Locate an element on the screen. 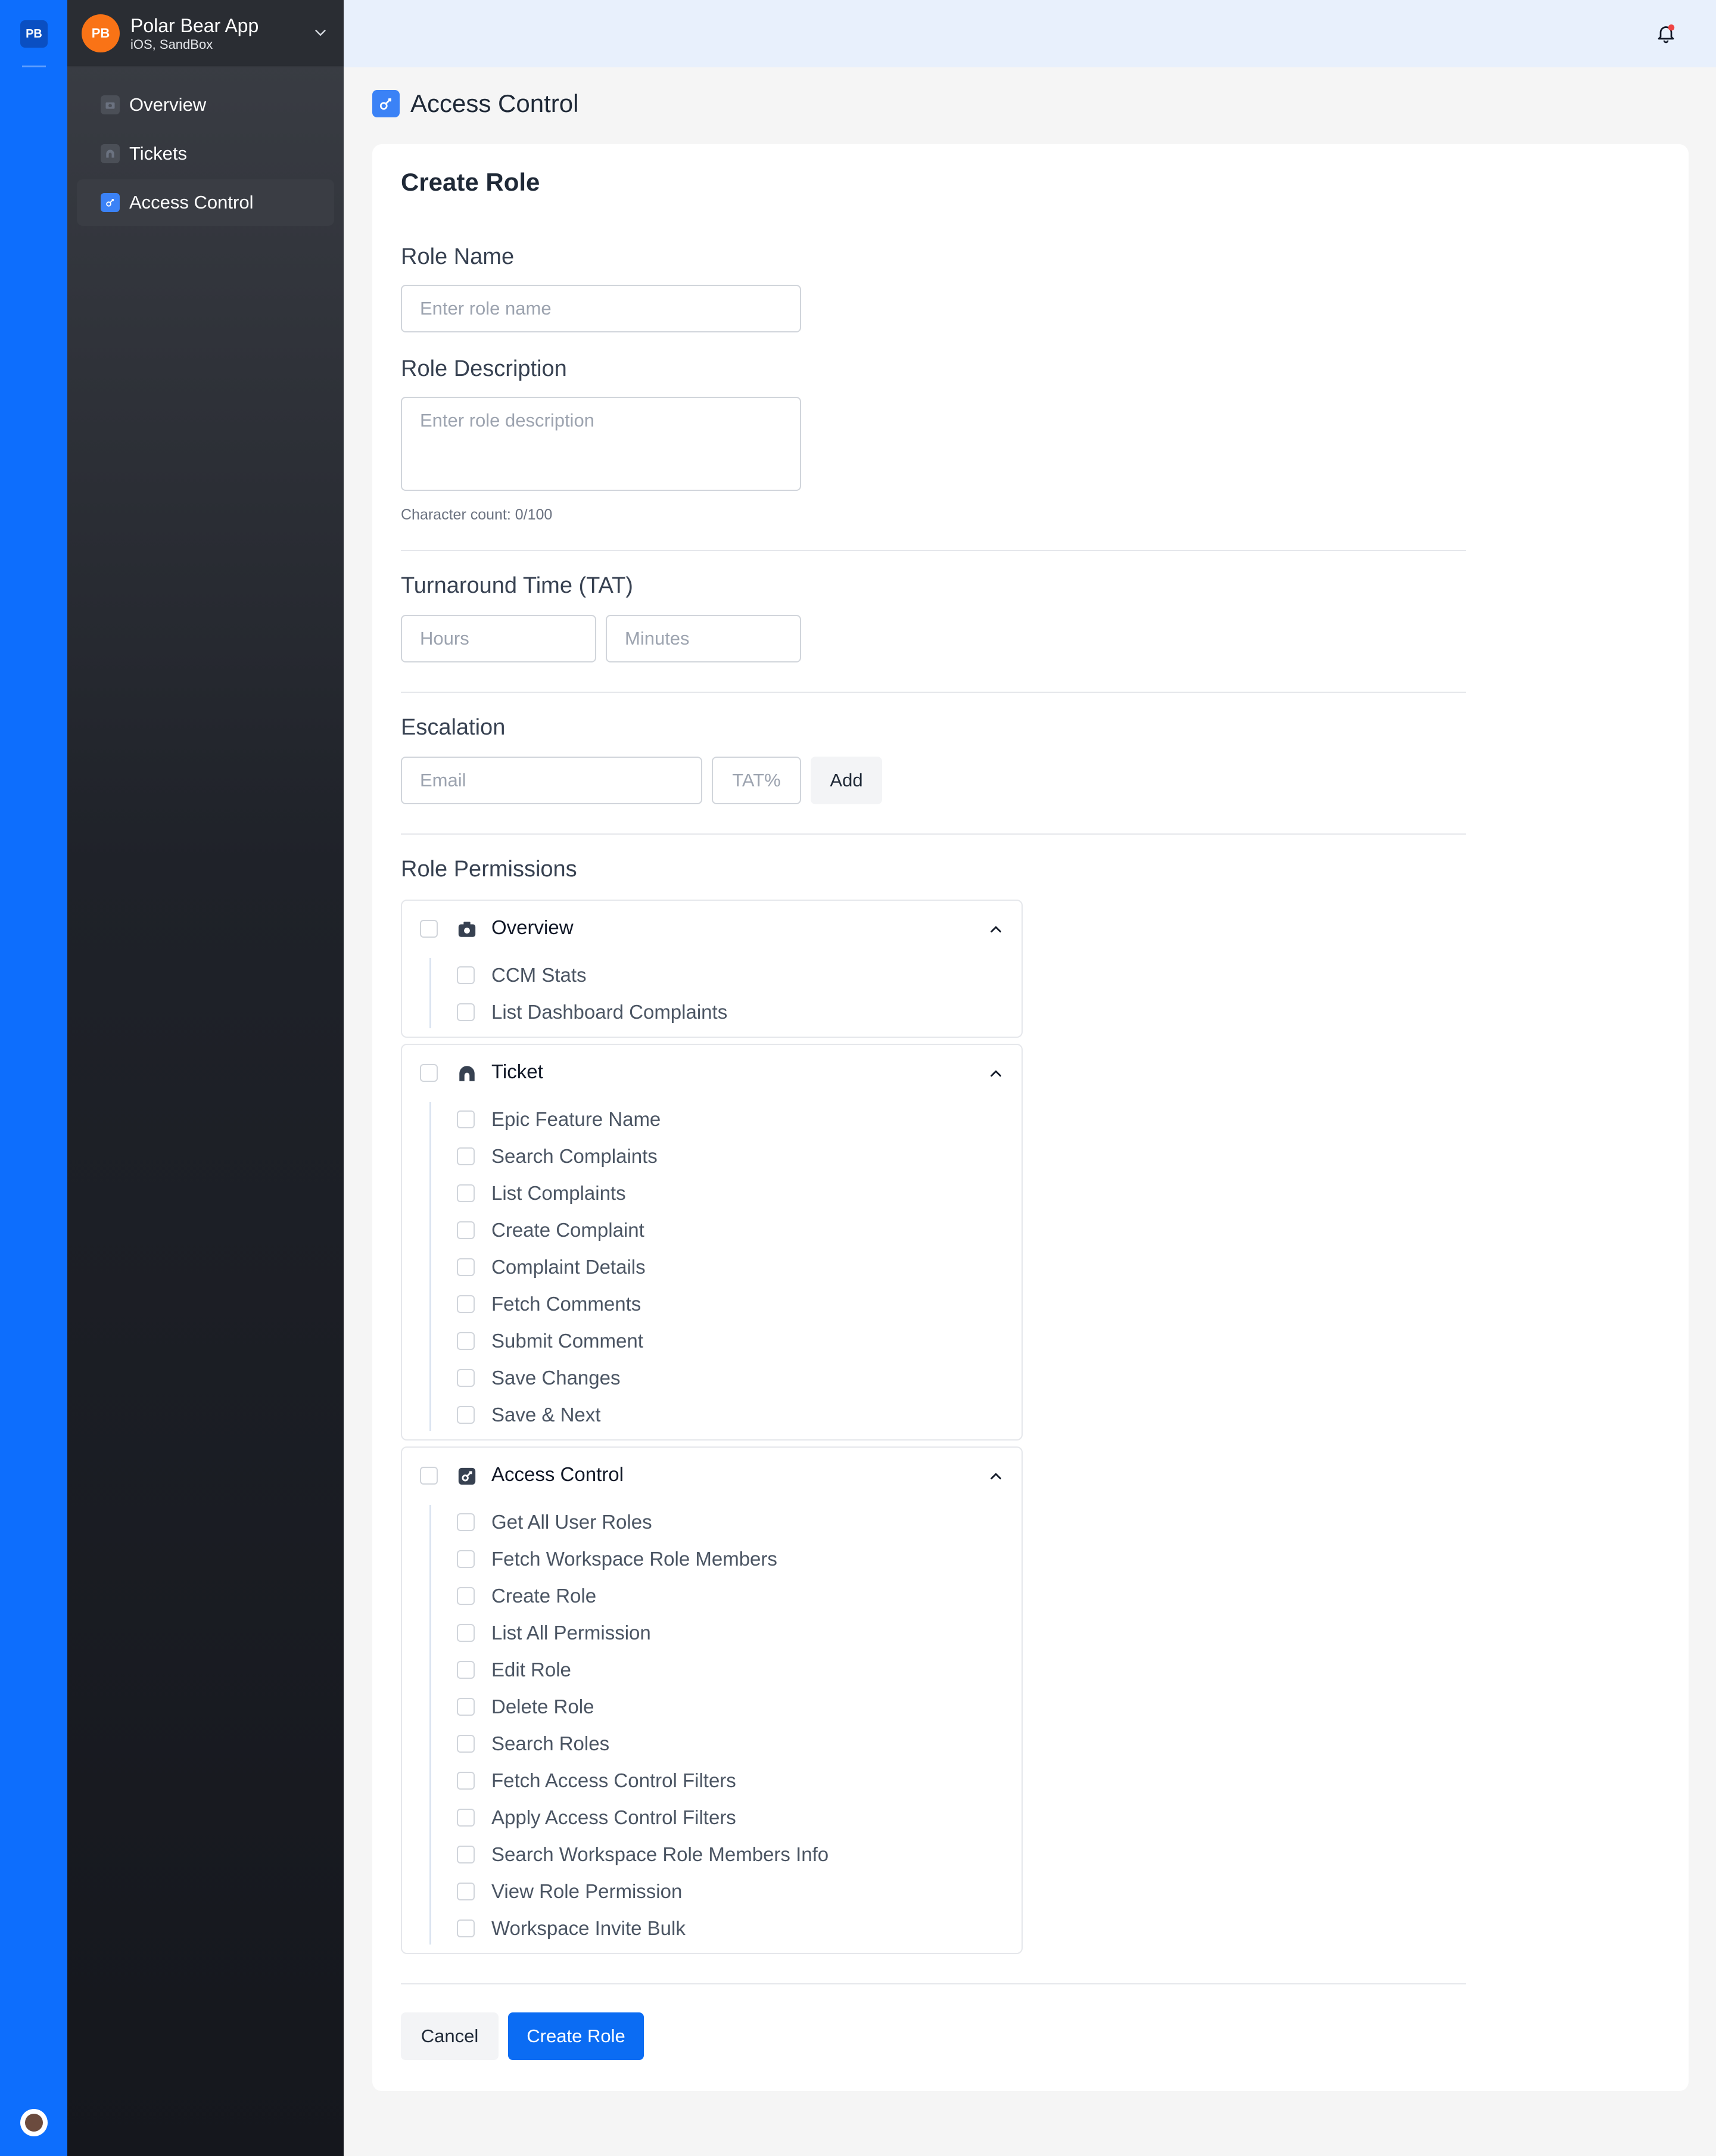 The image size is (1716, 2156). permission-label: List Dashboard Complaints is located at coordinates (609, 1012).